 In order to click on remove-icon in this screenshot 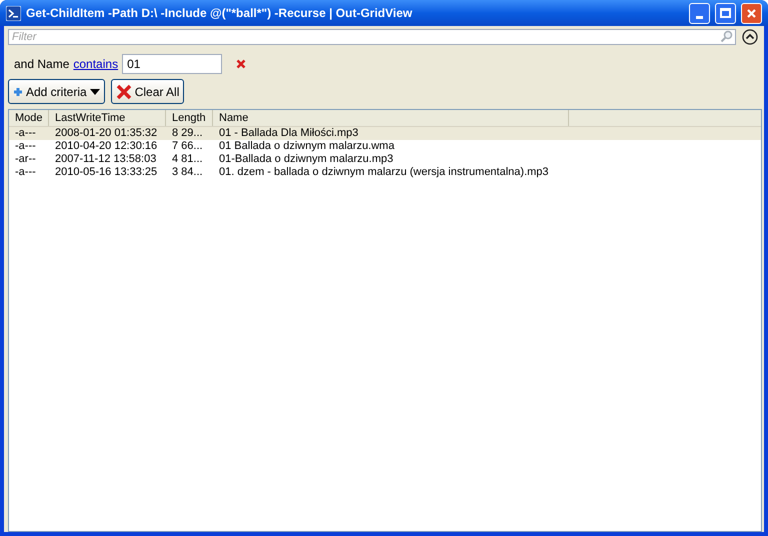, I will do `click(241, 64)`.